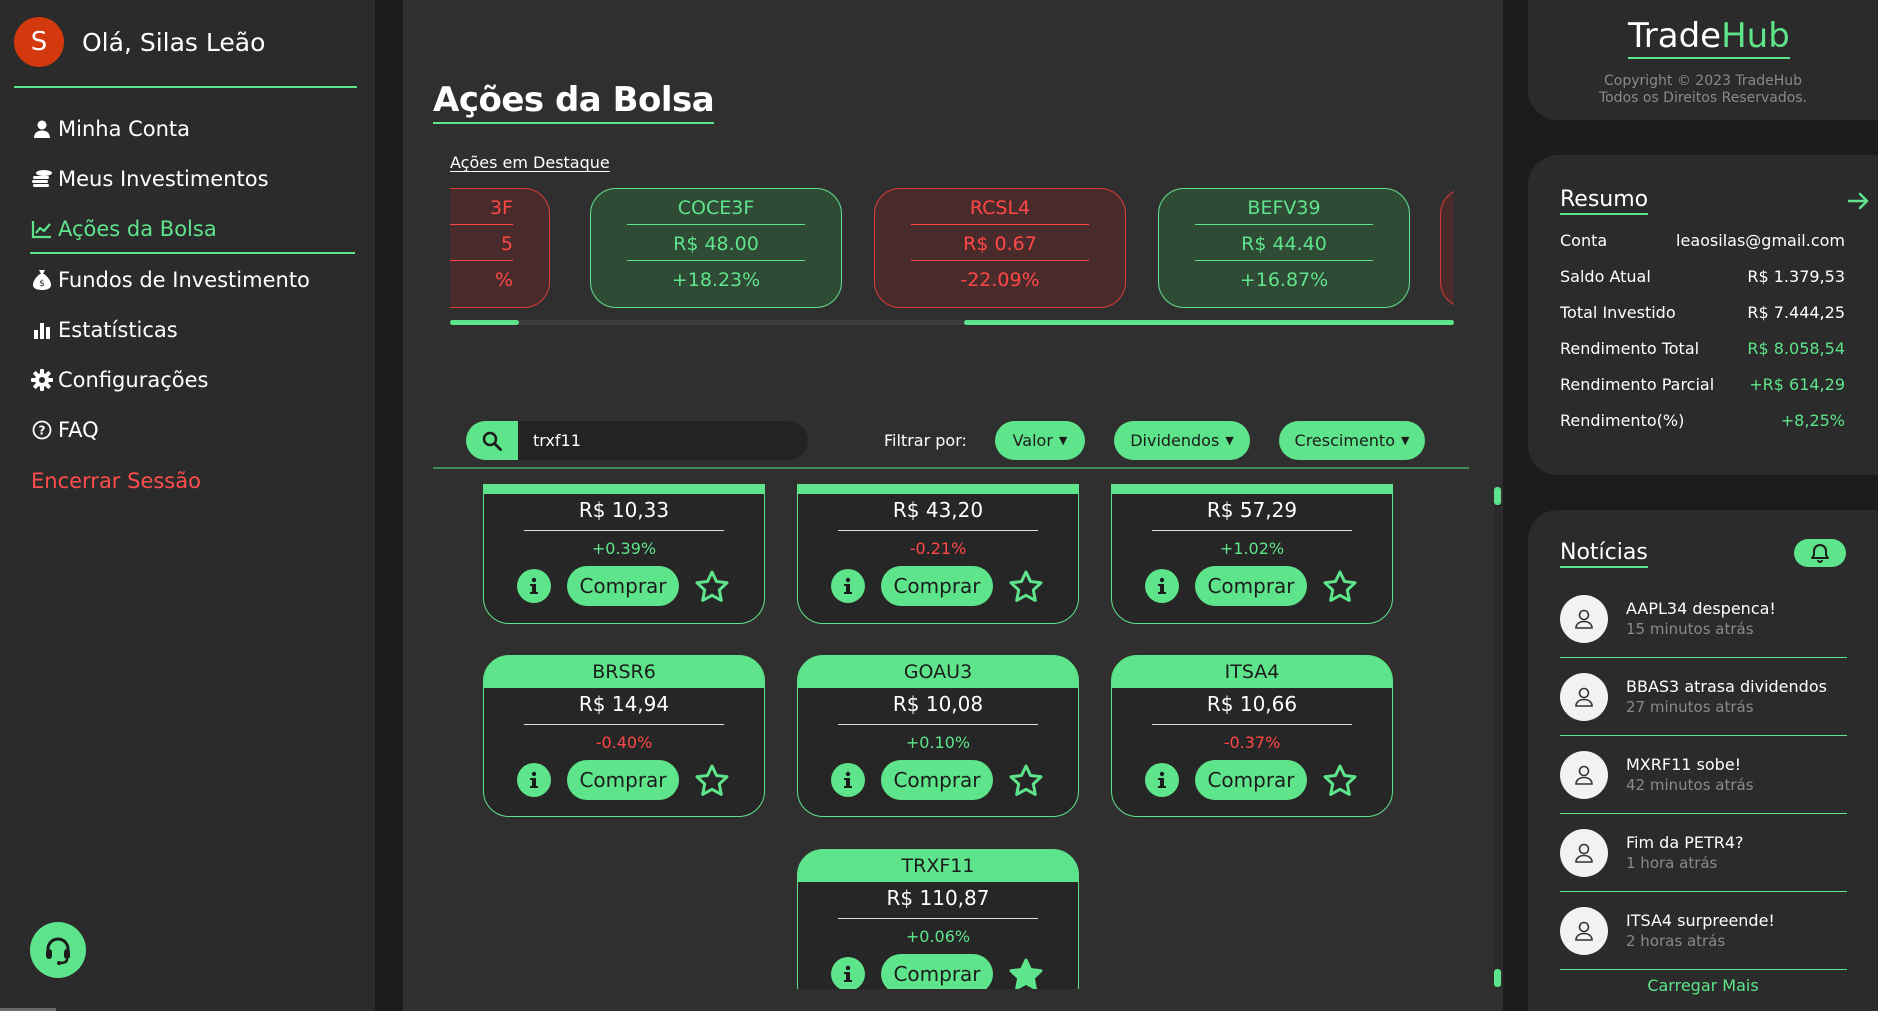 Image resolution: width=1878 pixels, height=1011 pixels. What do you see at coordinates (1859, 201) in the screenshot?
I see `arrow-right-icon` at bounding box center [1859, 201].